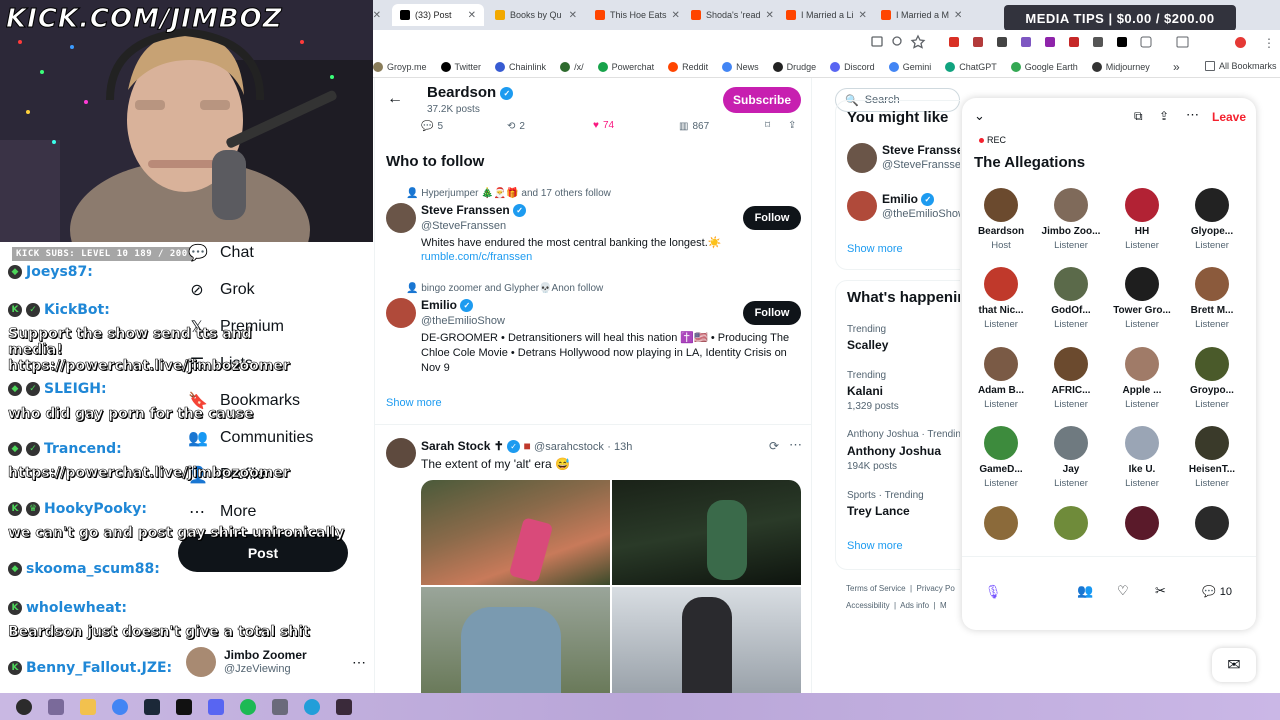 Image resolution: width=1280 pixels, height=720 pixels. I want to click on bookmark-powerchat: Powerchat, so click(625, 66).